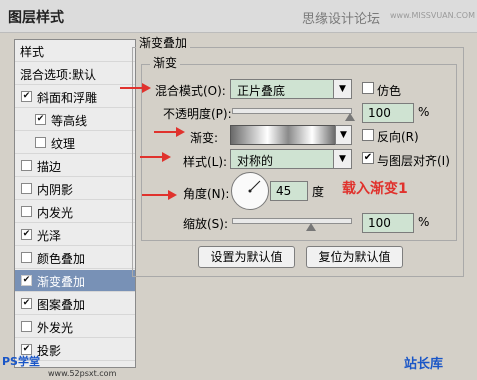 The width and height of the screenshot is (477, 380). What do you see at coordinates (55, 190) in the screenshot?
I see `style-list-label: 内阴影` at bounding box center [55, 190].